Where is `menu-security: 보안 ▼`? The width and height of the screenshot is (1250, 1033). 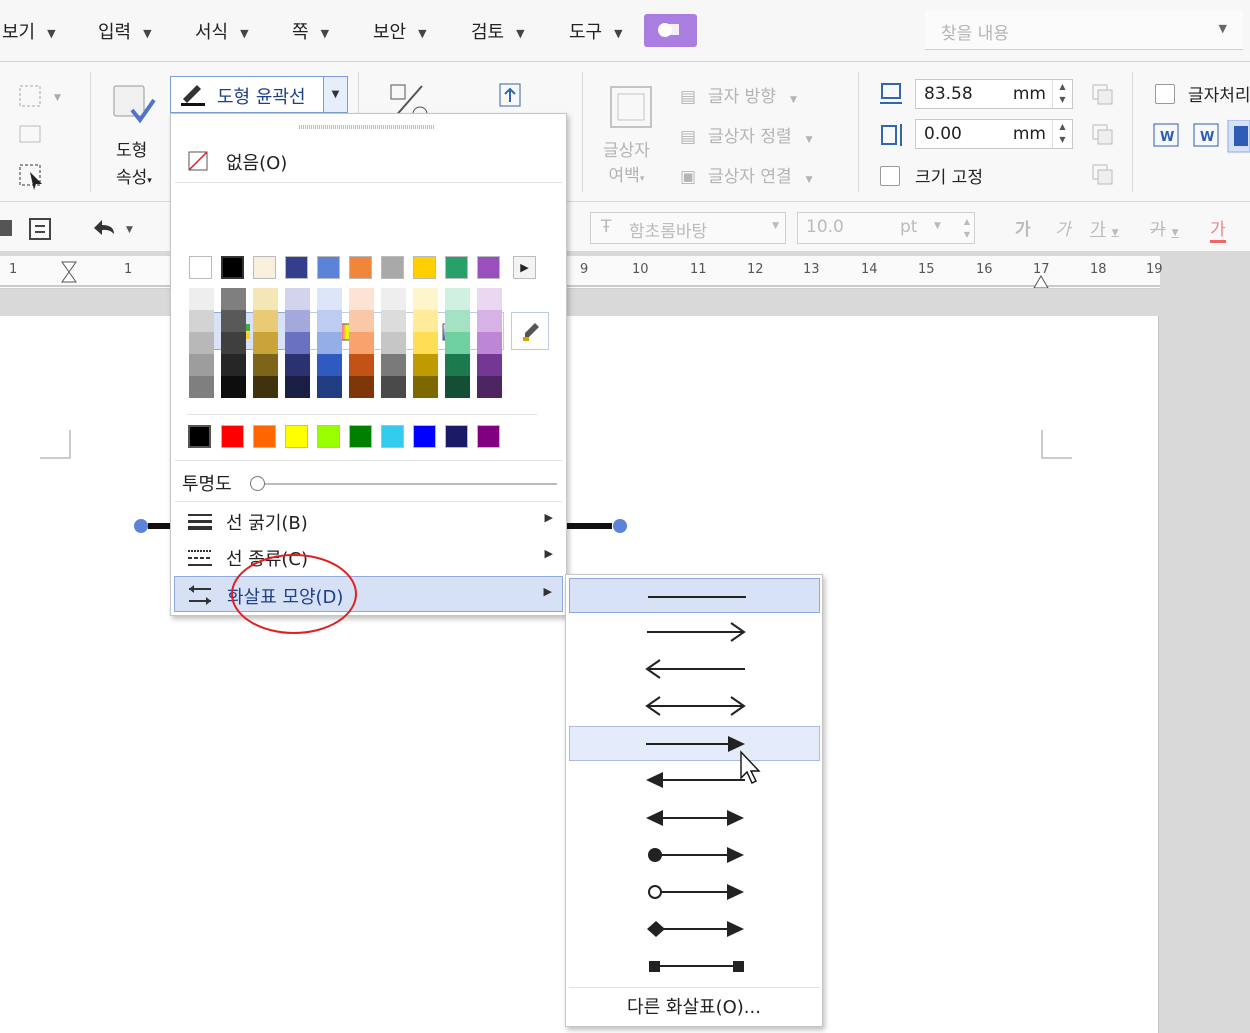
menu-security: 보안 ▼ is located at coordinates (400, 31).